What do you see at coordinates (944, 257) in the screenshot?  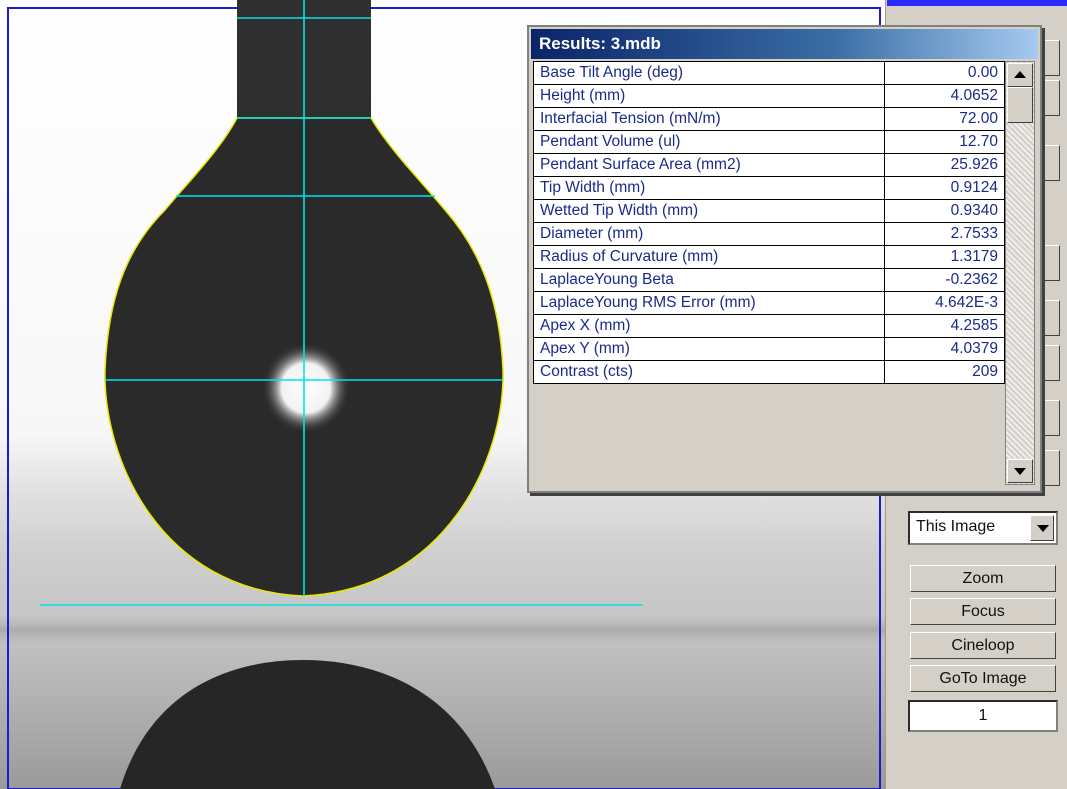 I see `result-value: 1.3179` at bounding box center [944, 257].